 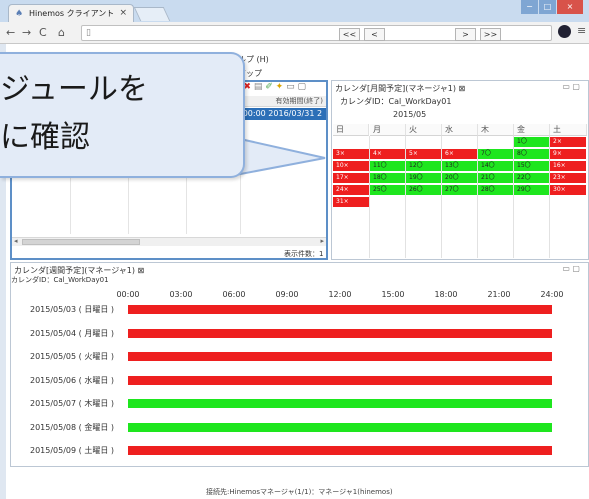 I want to click on weekday-header: 水, so click(x=460, y=130).